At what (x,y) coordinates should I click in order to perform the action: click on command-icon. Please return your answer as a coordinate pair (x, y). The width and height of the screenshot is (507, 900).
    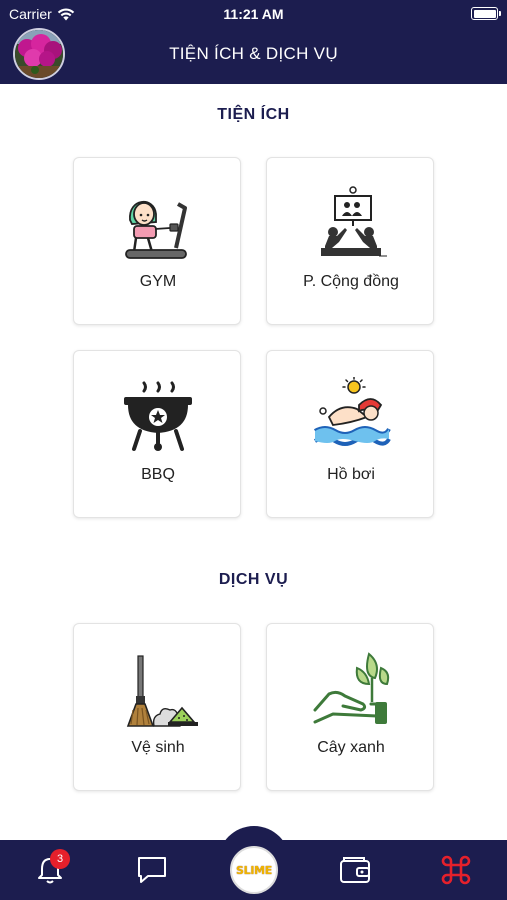
    Looking at the image, I should click on (456, 870).